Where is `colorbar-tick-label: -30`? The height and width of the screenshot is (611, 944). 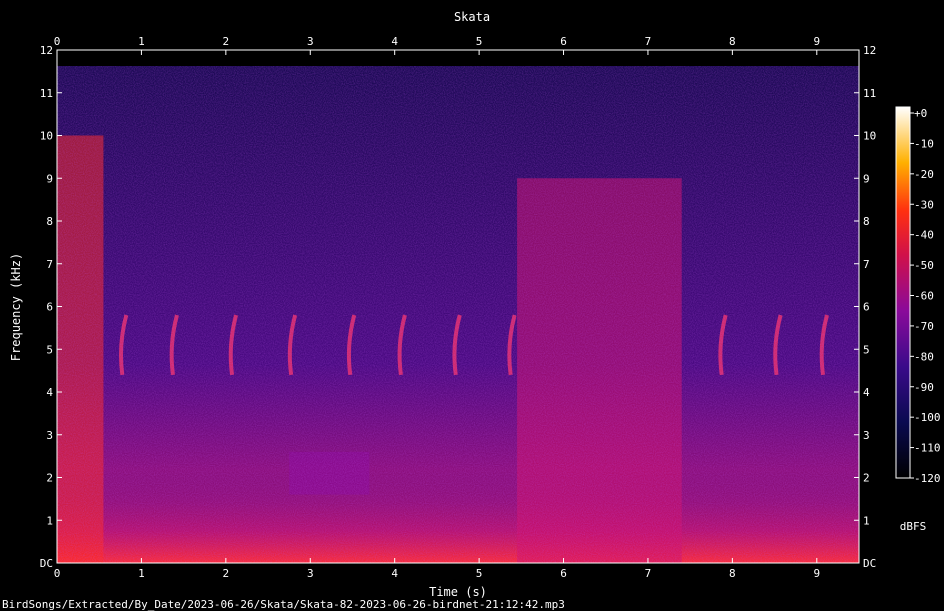 colorbar-tick-label: -30 is located at coordinates (924, 204).